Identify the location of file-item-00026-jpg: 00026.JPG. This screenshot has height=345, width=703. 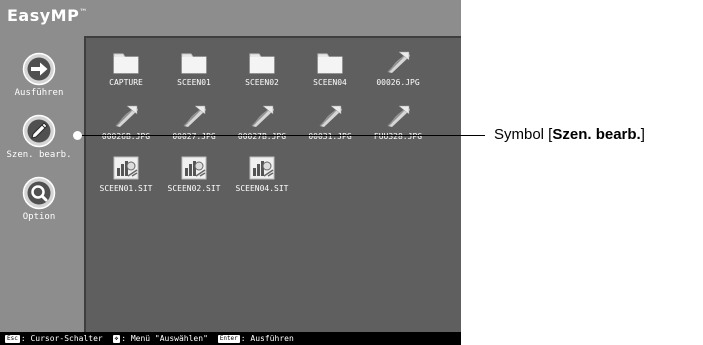
(398, 68).